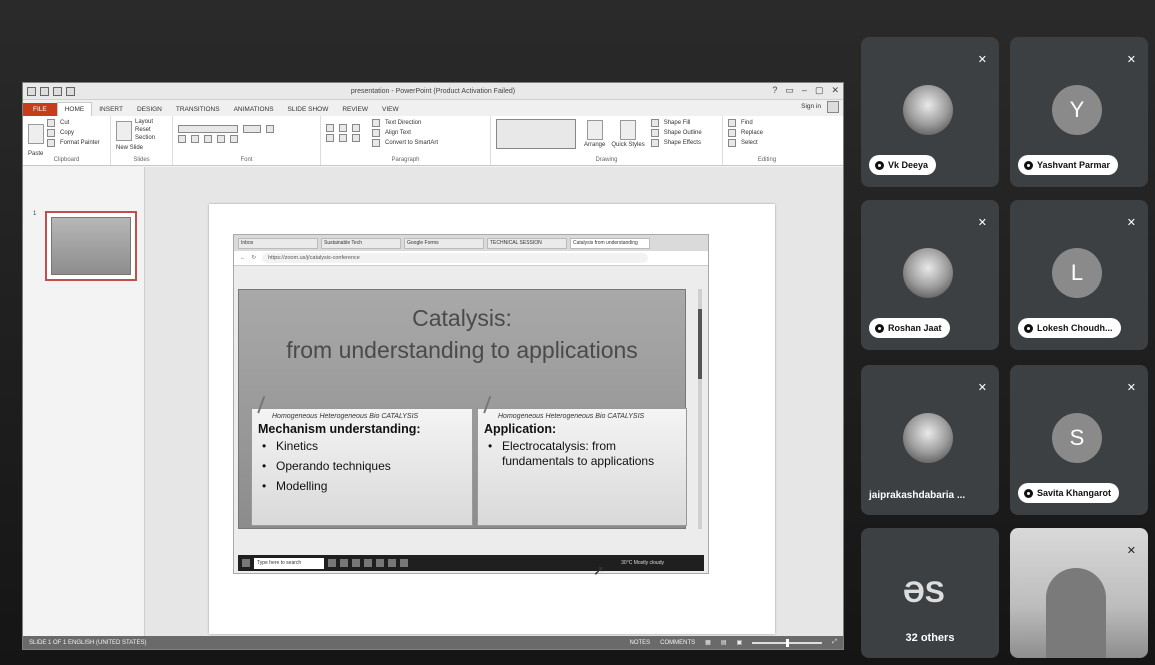 This screenshot has width=1155, height=665. Describe the element at coordinates (811, 106) in the screenshot. I see `sign-in-link: Sign in` at that location.